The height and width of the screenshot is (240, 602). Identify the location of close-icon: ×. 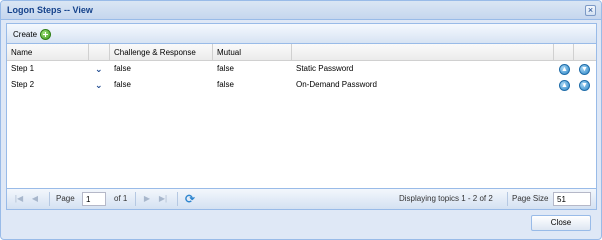
(590, 10).